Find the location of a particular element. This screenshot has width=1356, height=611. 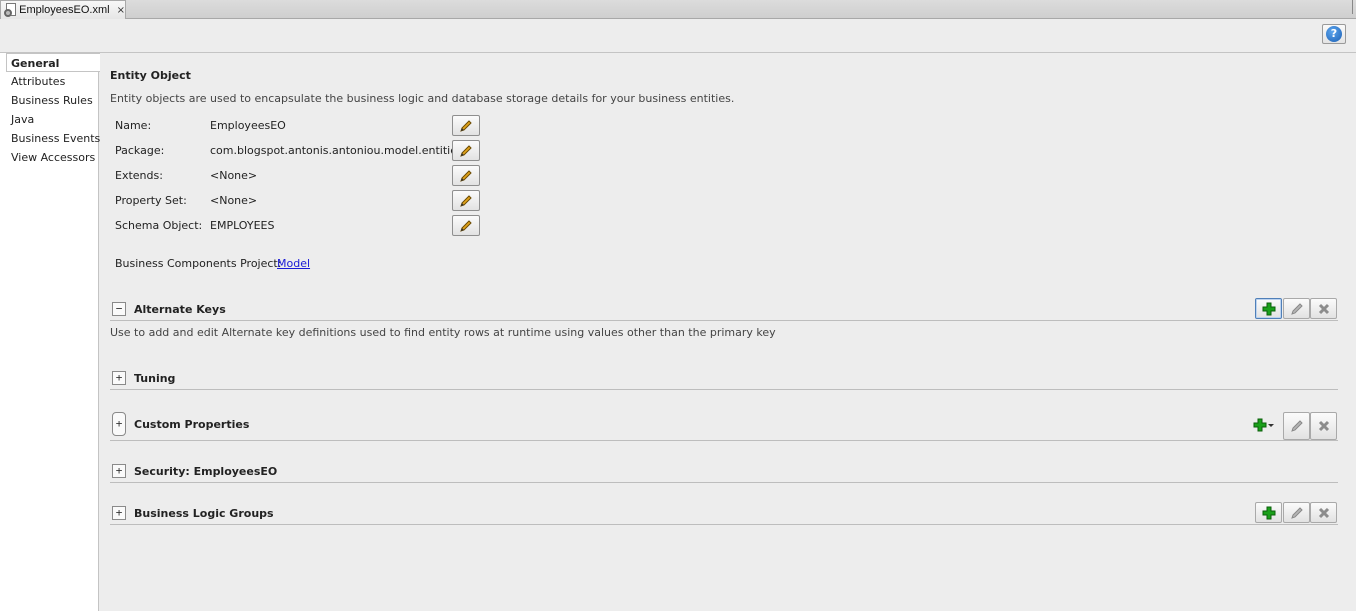

edit-package-button is located at coordinates (466, 150).